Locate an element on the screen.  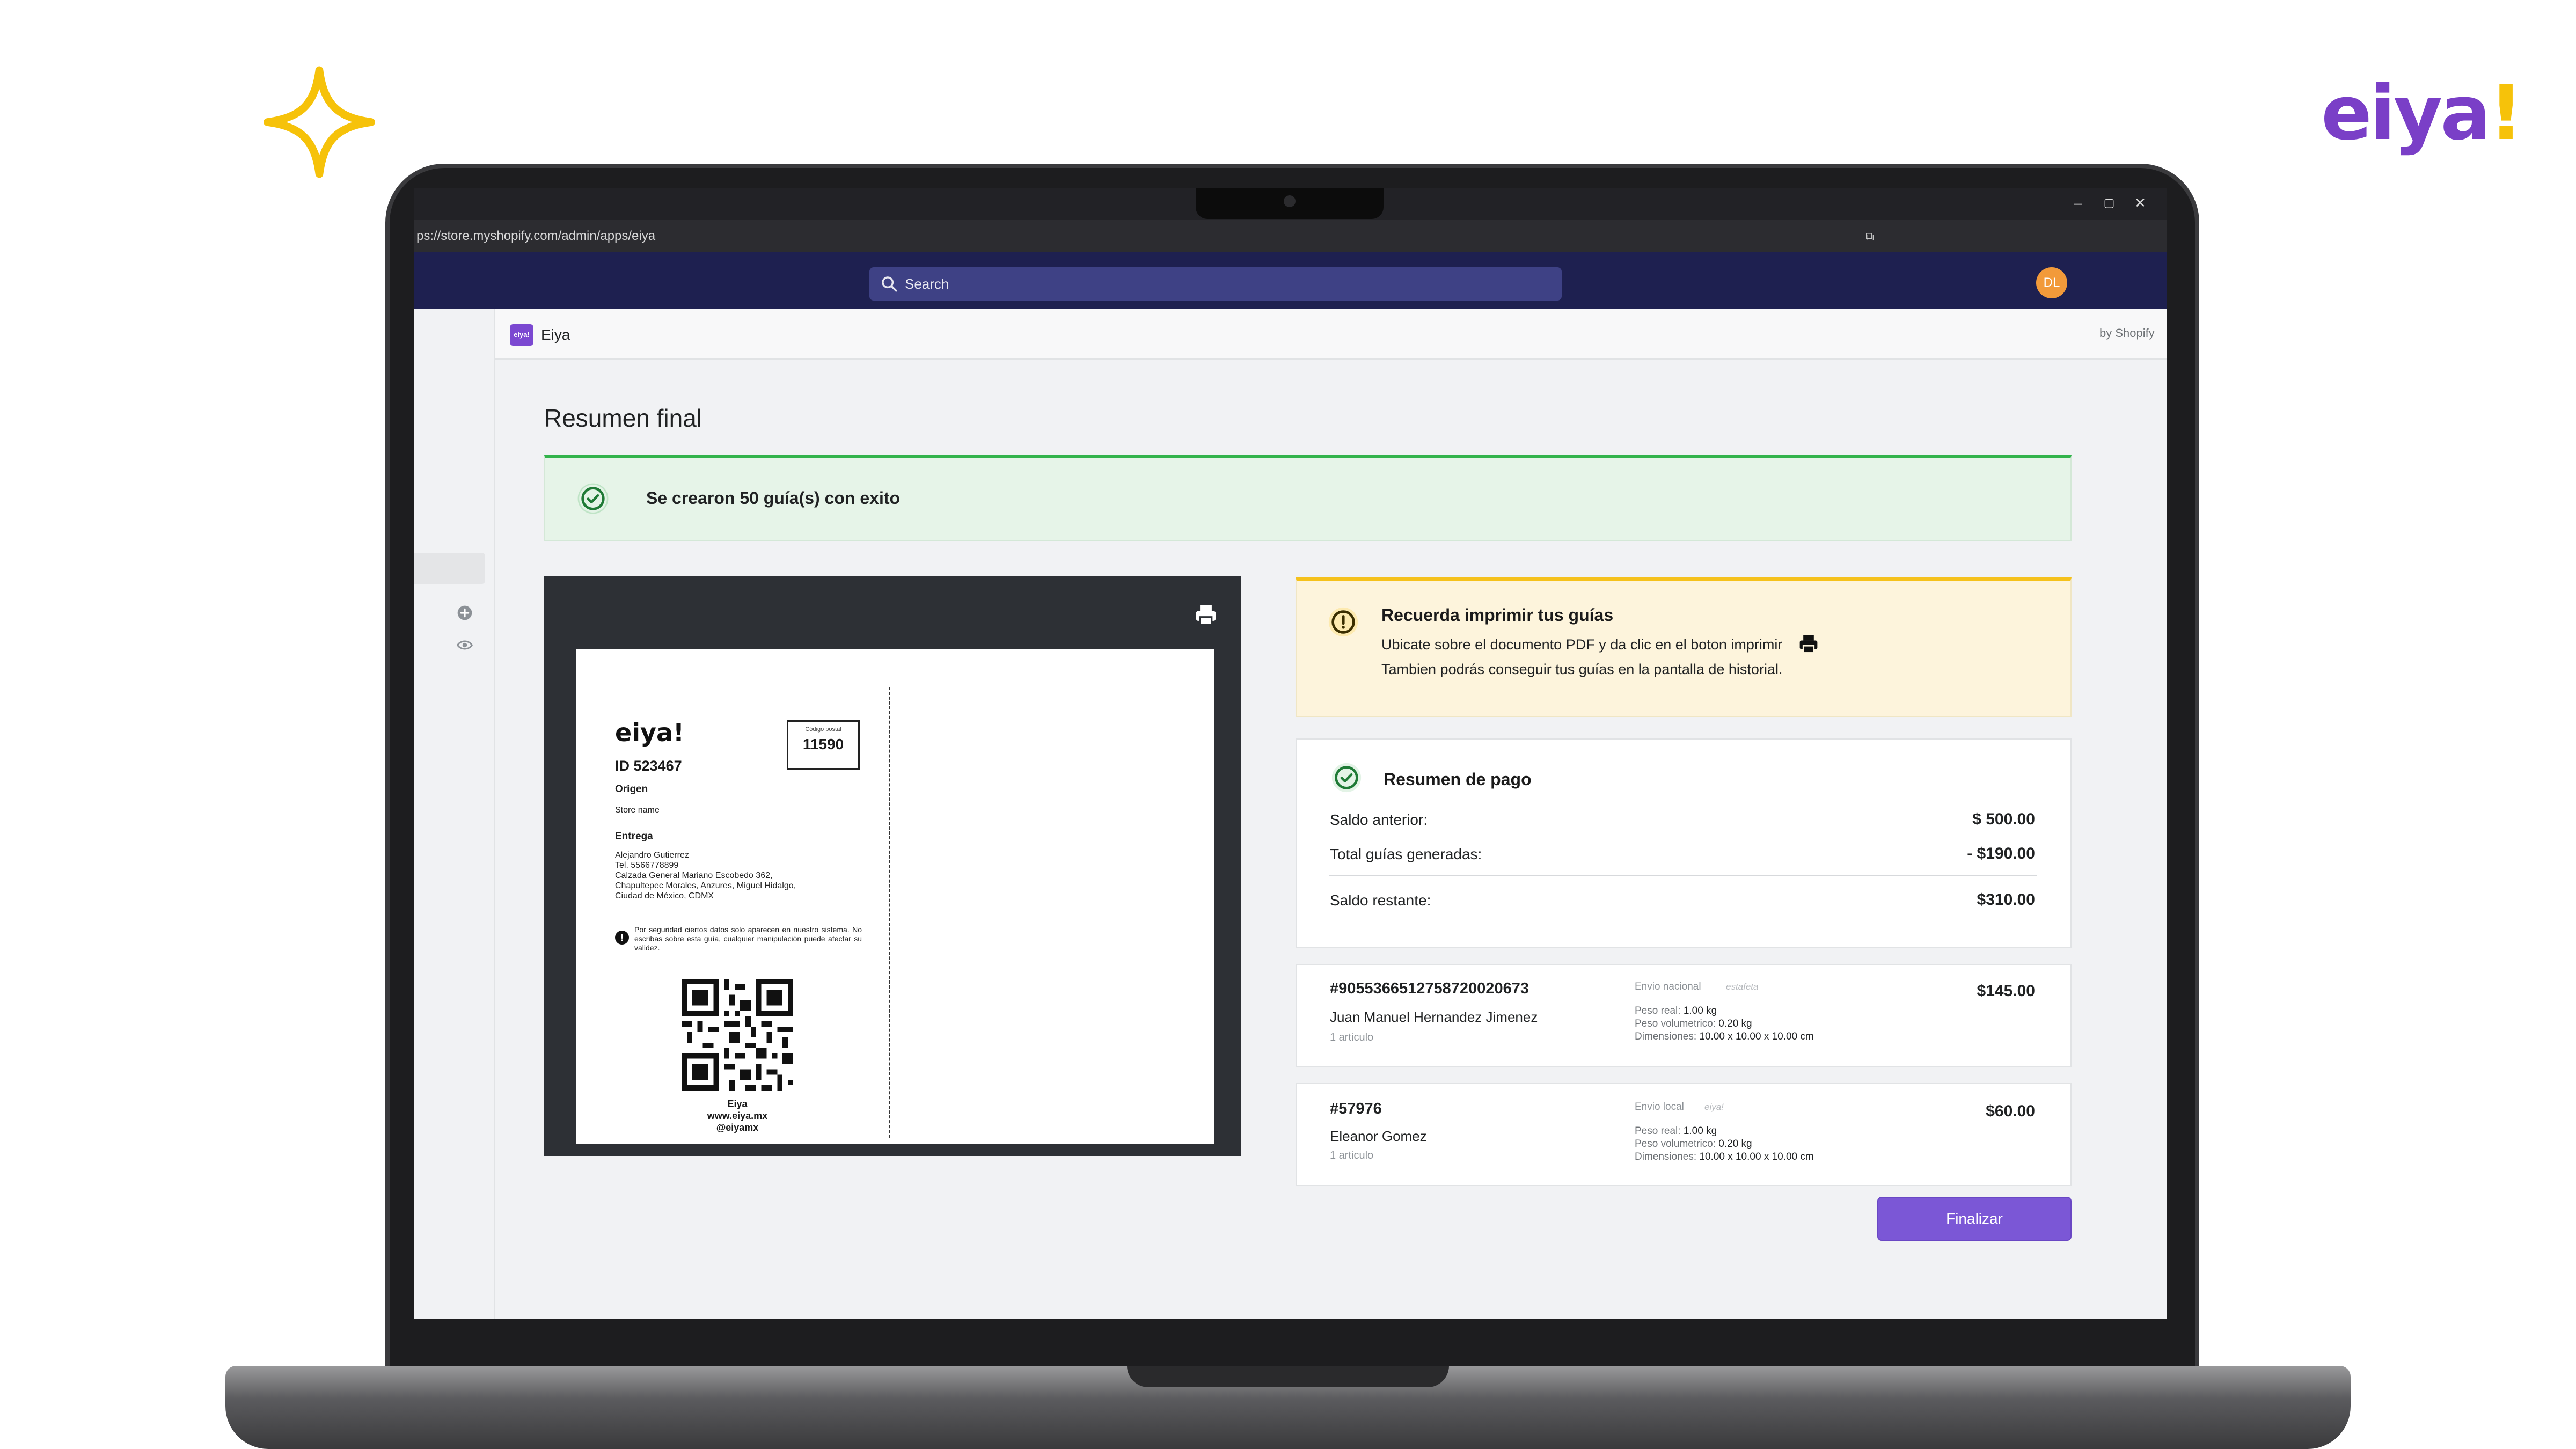
delivery-line: Alejandro Gutierrez is located at coordinates (652, 855).